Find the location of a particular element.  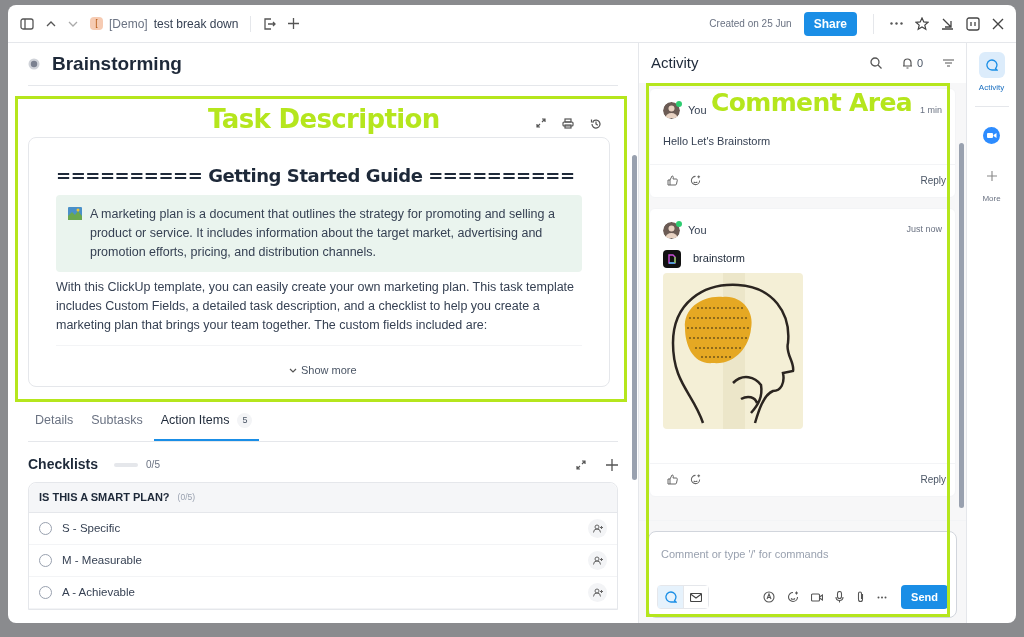

checklist-item-text: S - Specific is located at coordinates (320, 528).